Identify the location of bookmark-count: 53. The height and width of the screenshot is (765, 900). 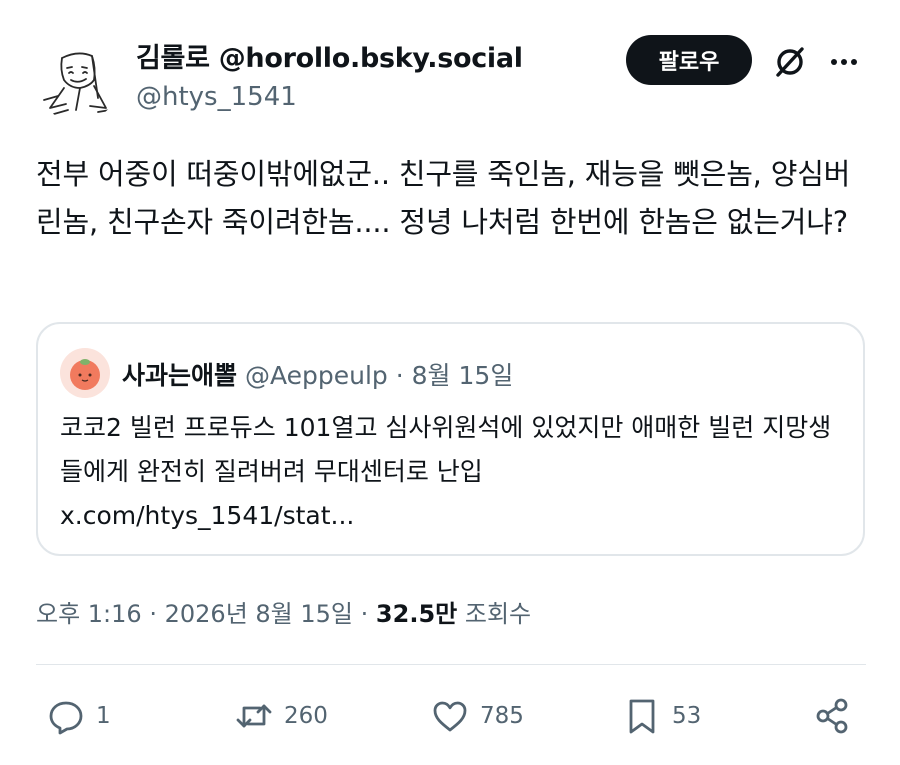
(687, 716).